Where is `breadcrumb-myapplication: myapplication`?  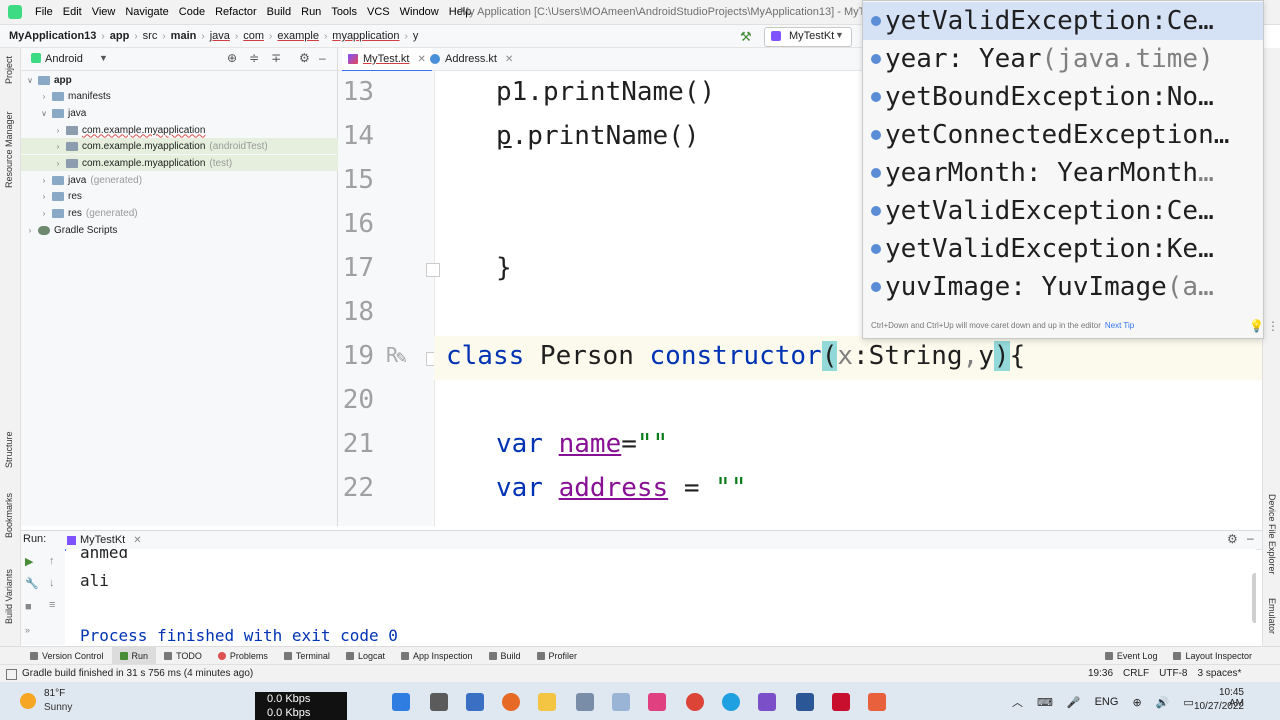
breadcrumb-myapplication: myapplication is located at coordinates (365, 36).